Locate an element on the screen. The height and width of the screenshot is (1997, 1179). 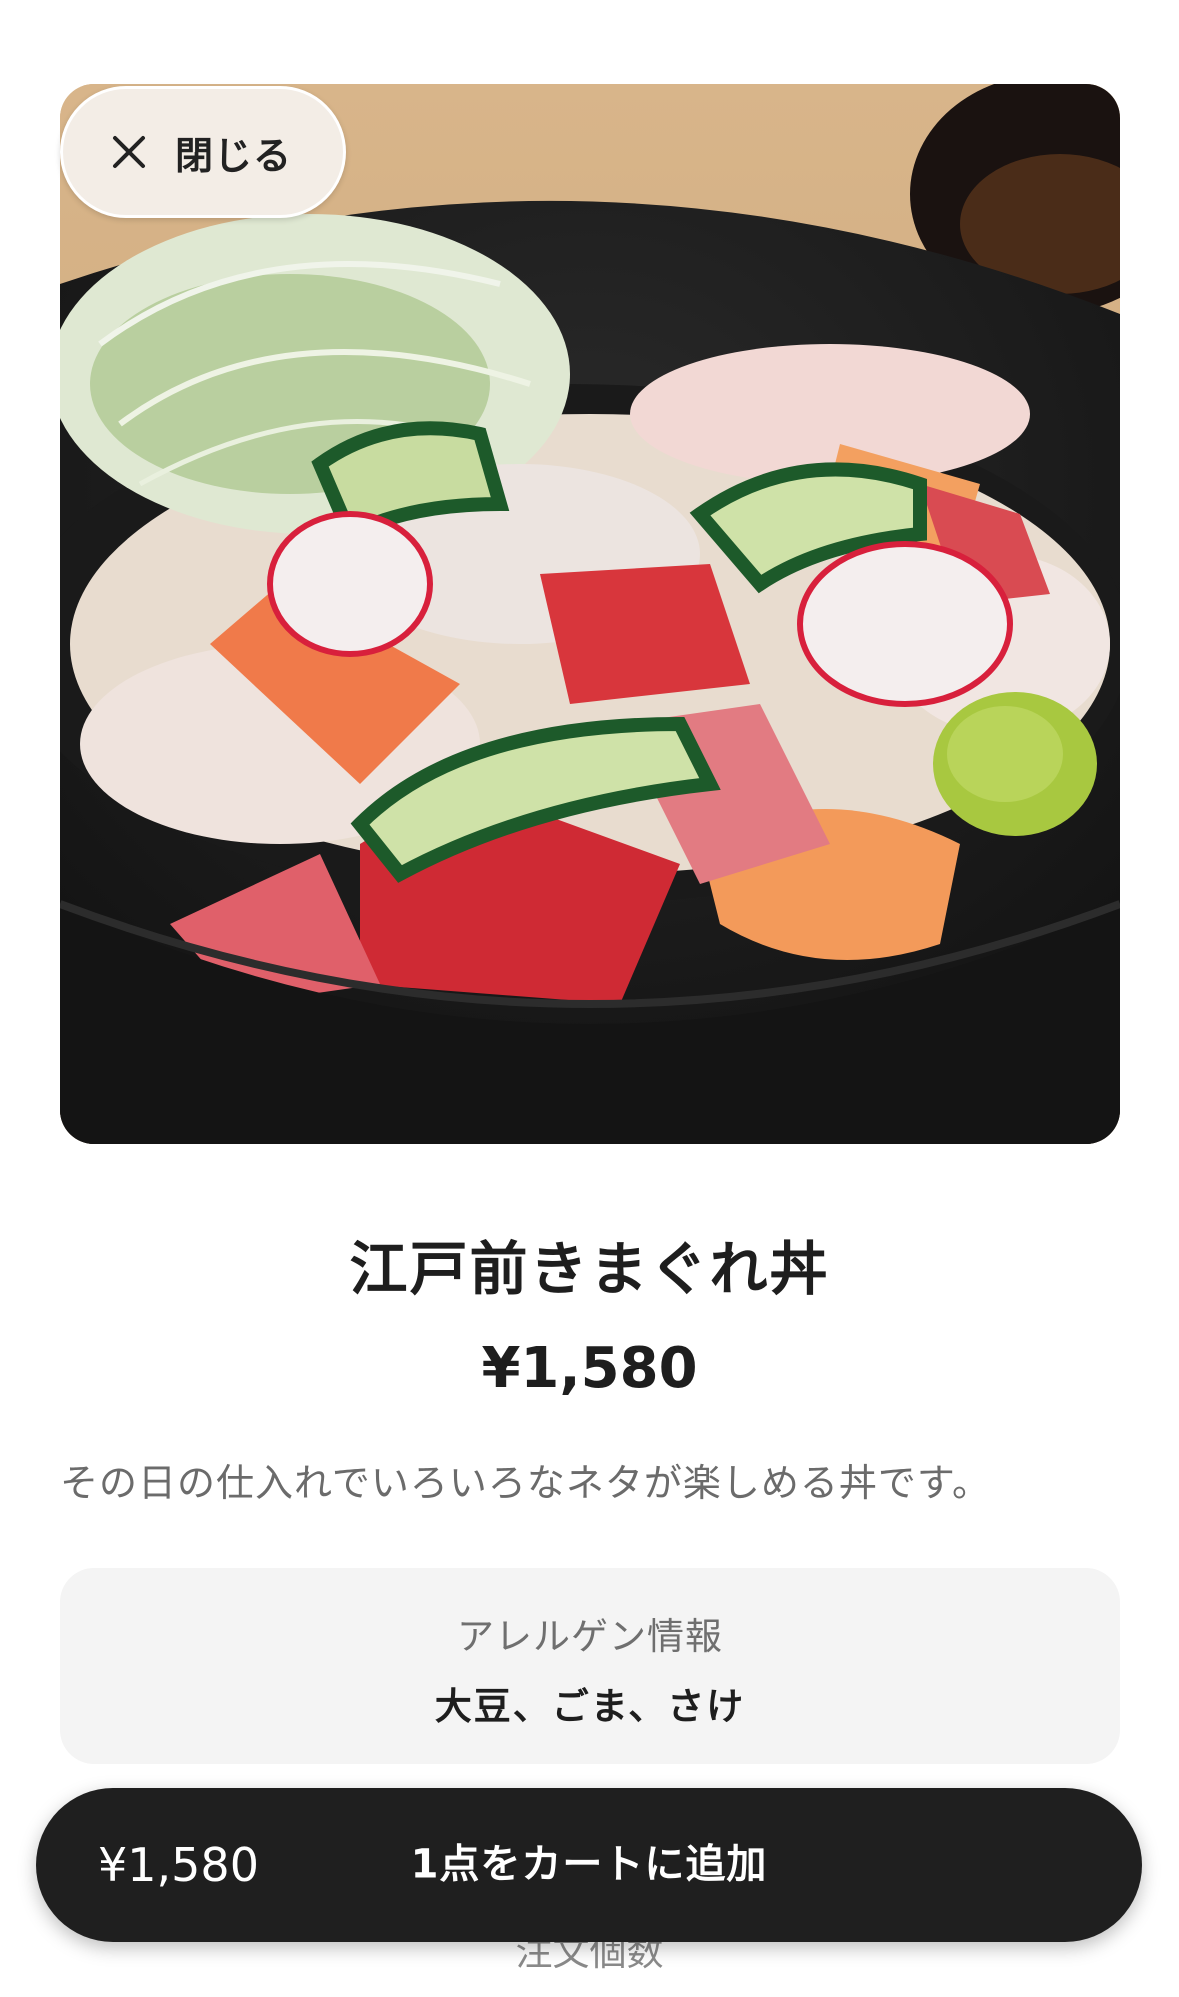
add-to-cart-button: ¥1,580 1点をカートに追加 is located at coordinates (589, 1865).